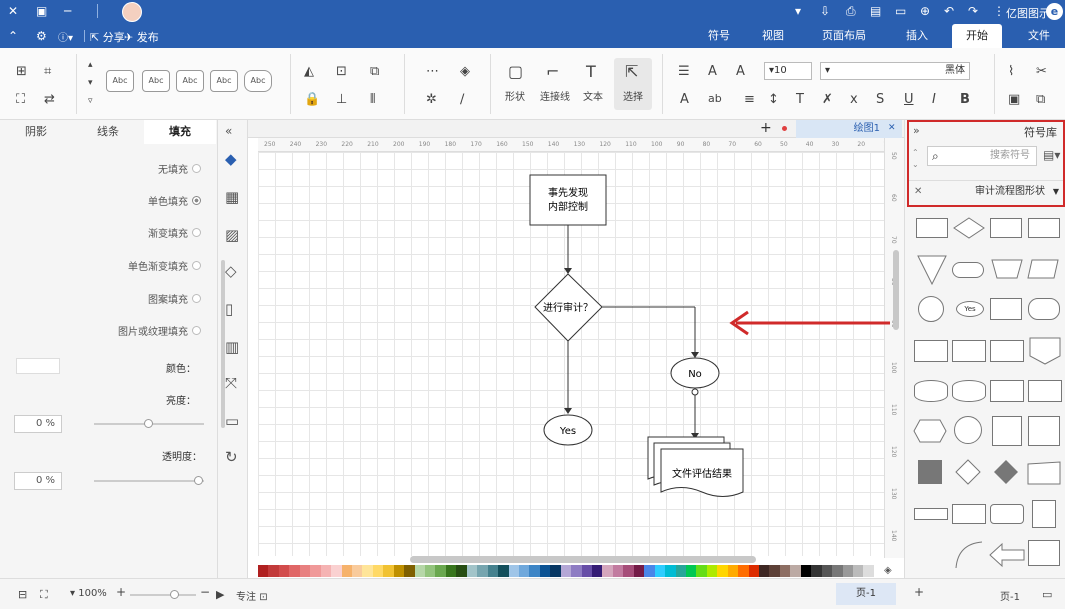 The height and width of the screenshot is (609, 1065). What do you see at coordinates (67, 11) in the screenshot?
I see `minimize-icon: ─` at bounding box center [67, 11].